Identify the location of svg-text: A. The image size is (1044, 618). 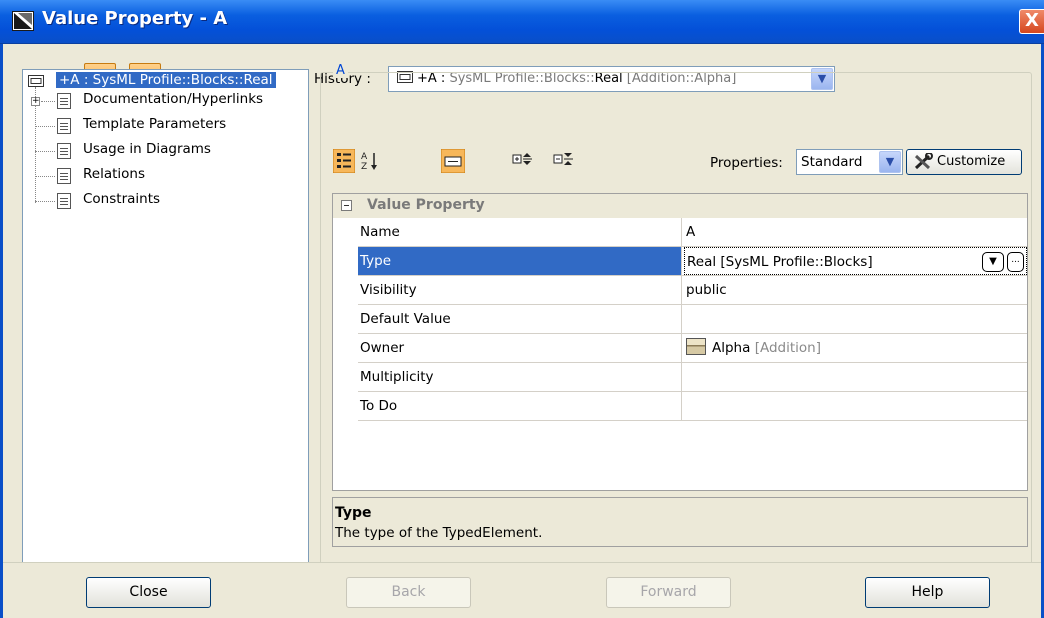
(364, 157).